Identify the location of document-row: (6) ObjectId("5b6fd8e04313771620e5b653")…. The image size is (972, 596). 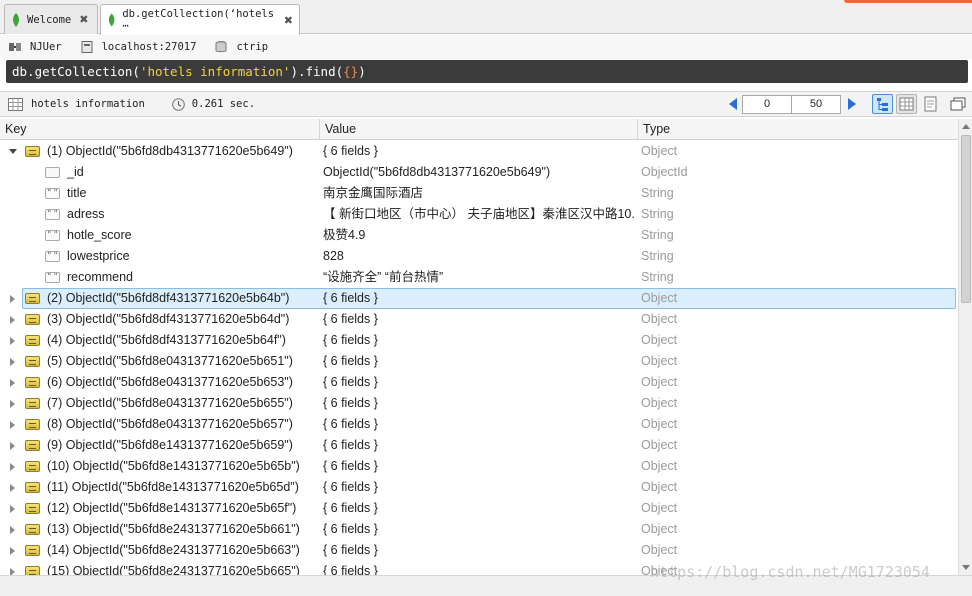
(479, 382).